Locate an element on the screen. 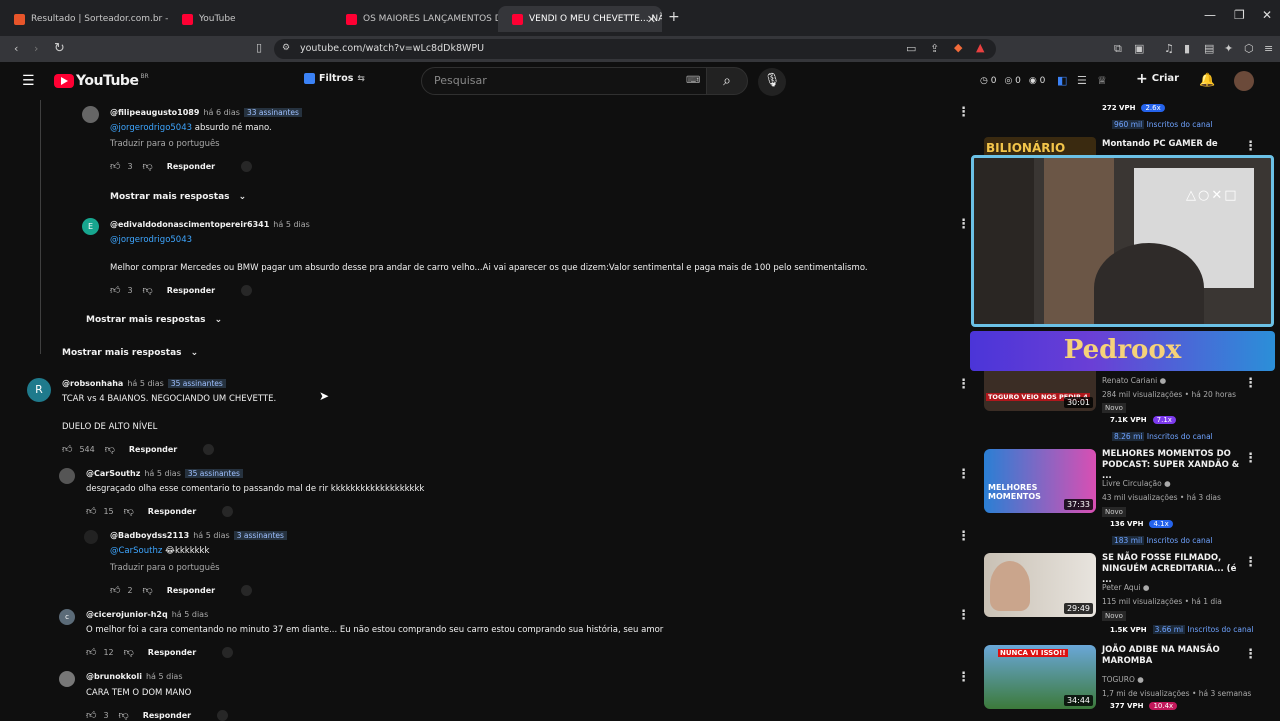  minimize-icon: — is located at coordinates (1210, 15).